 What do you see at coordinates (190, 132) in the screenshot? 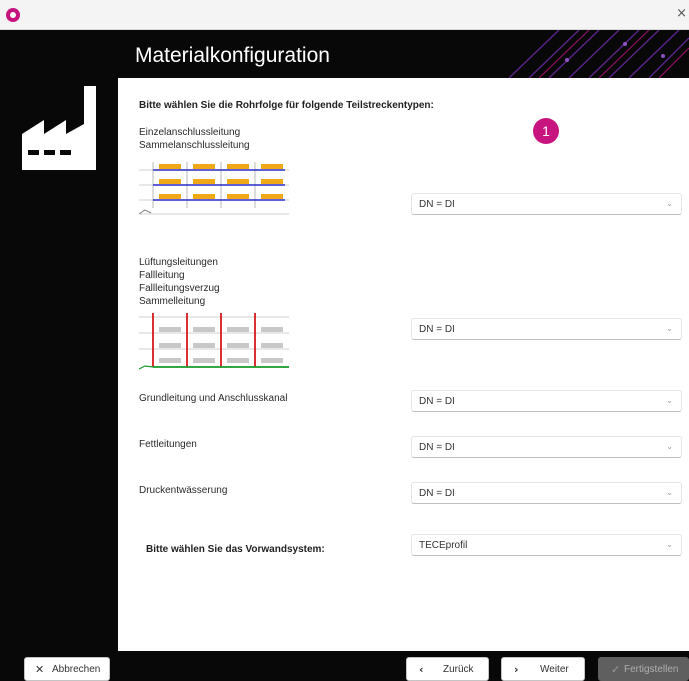
I see `label-einzelanschlussleitung: Einzelanschlussleitung` at bounding box center [190, 132].